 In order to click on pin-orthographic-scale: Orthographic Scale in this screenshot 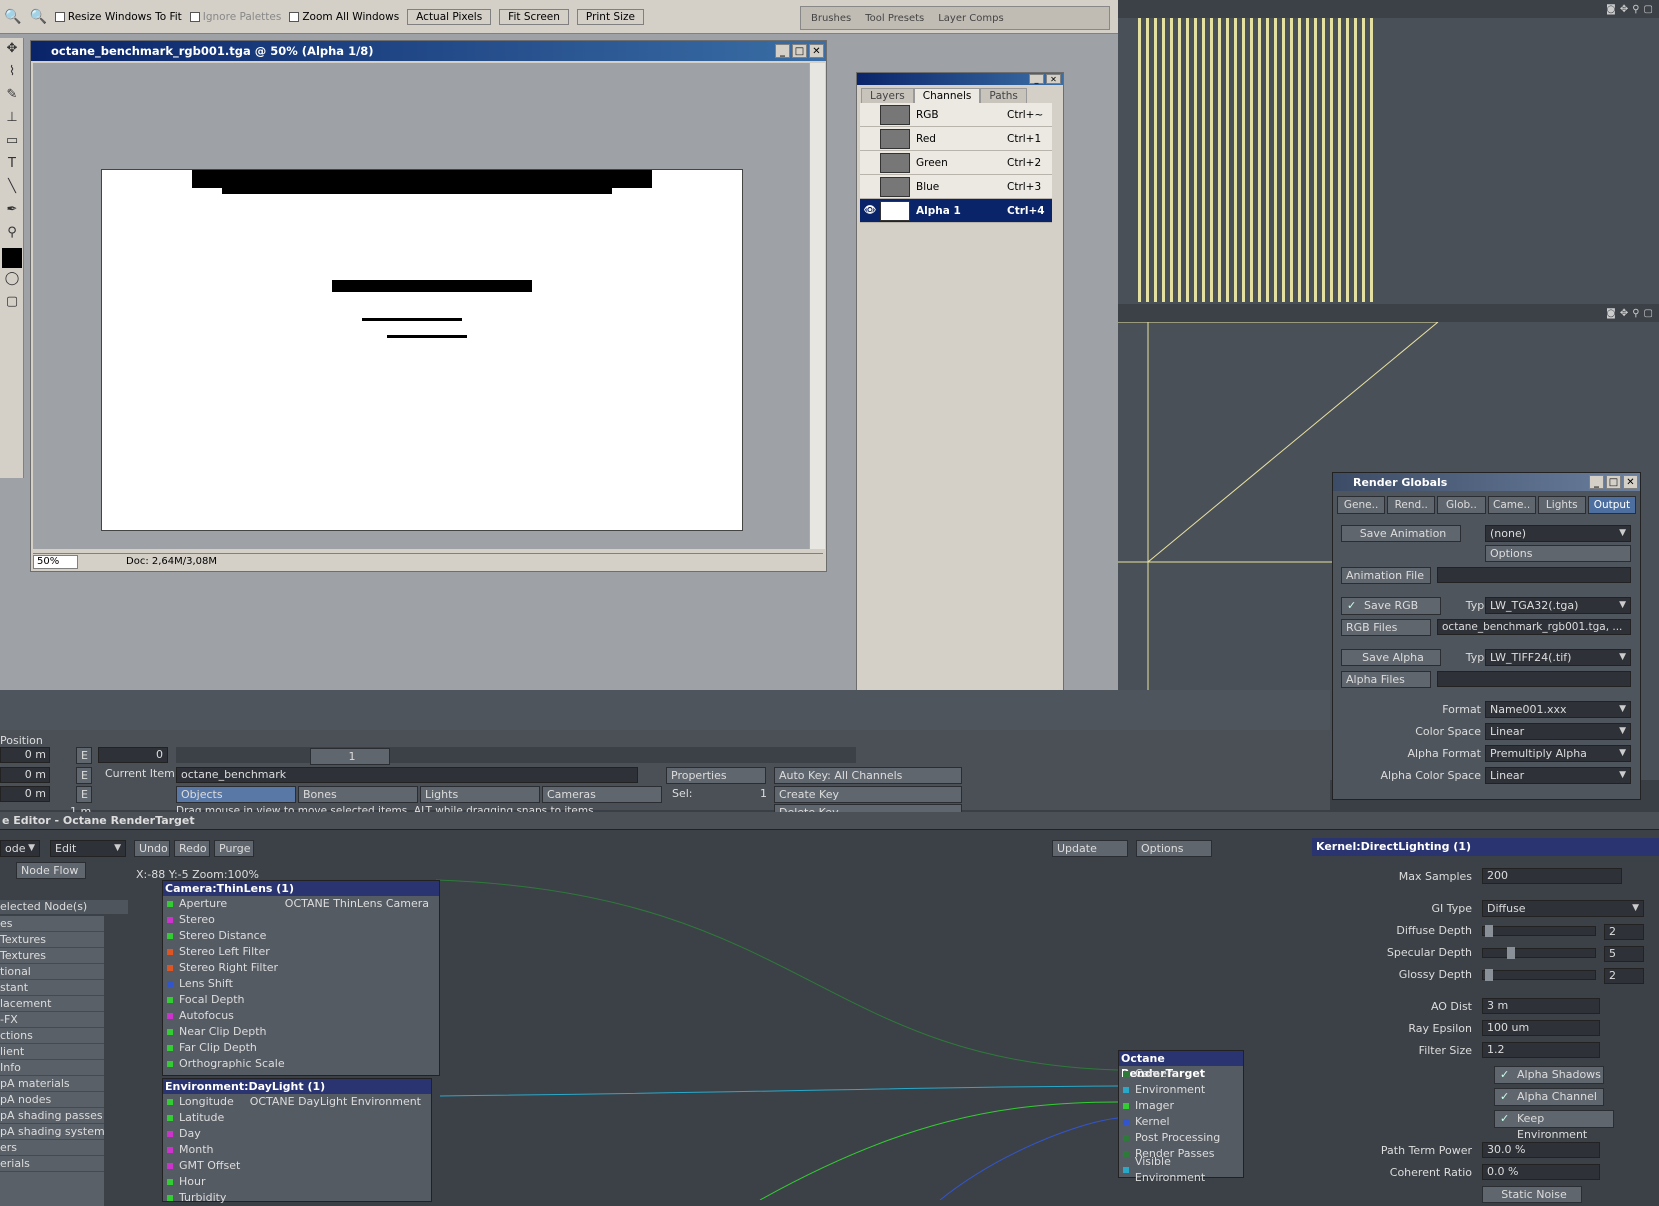, I will do `click(301, 1064)`.